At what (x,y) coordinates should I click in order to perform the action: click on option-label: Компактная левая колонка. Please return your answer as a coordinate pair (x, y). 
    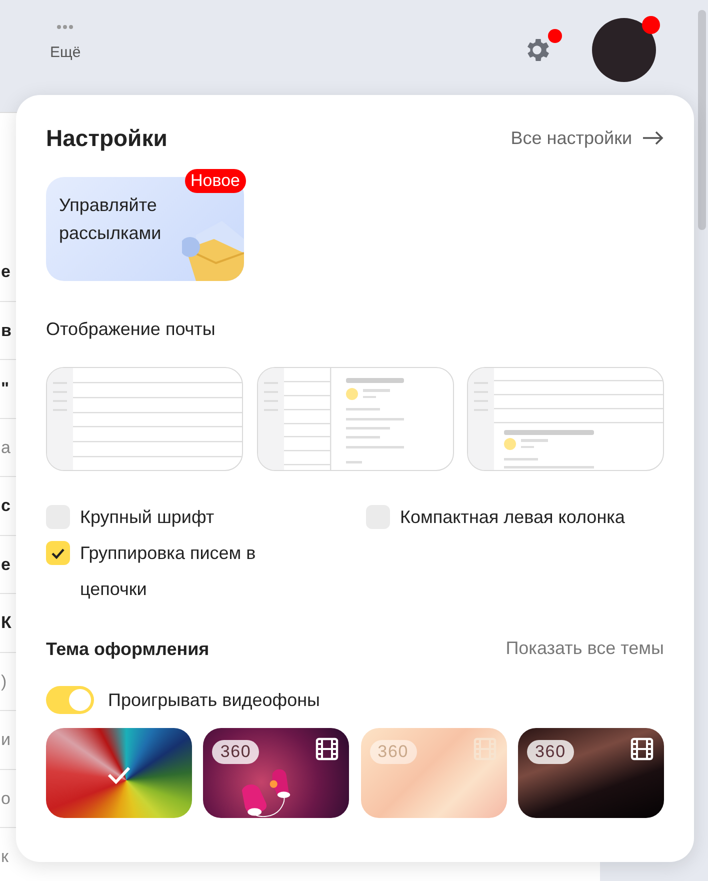
    Looking at the image, I should click on (512, 517).